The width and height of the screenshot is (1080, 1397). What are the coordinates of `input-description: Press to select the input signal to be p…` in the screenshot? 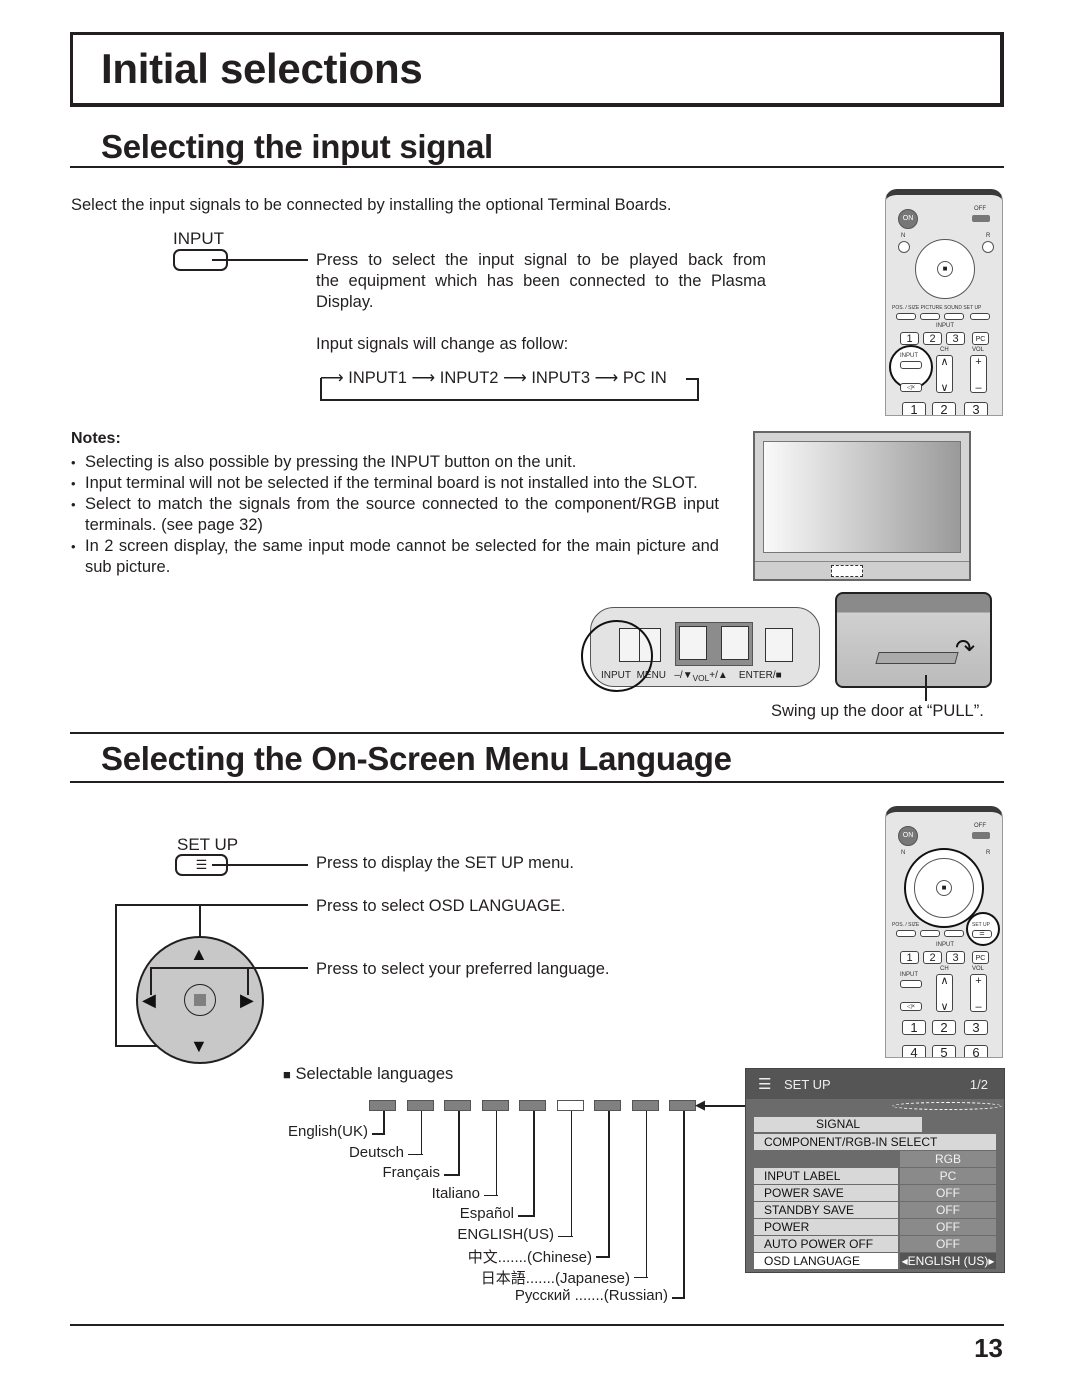 It's located at (541, 281).